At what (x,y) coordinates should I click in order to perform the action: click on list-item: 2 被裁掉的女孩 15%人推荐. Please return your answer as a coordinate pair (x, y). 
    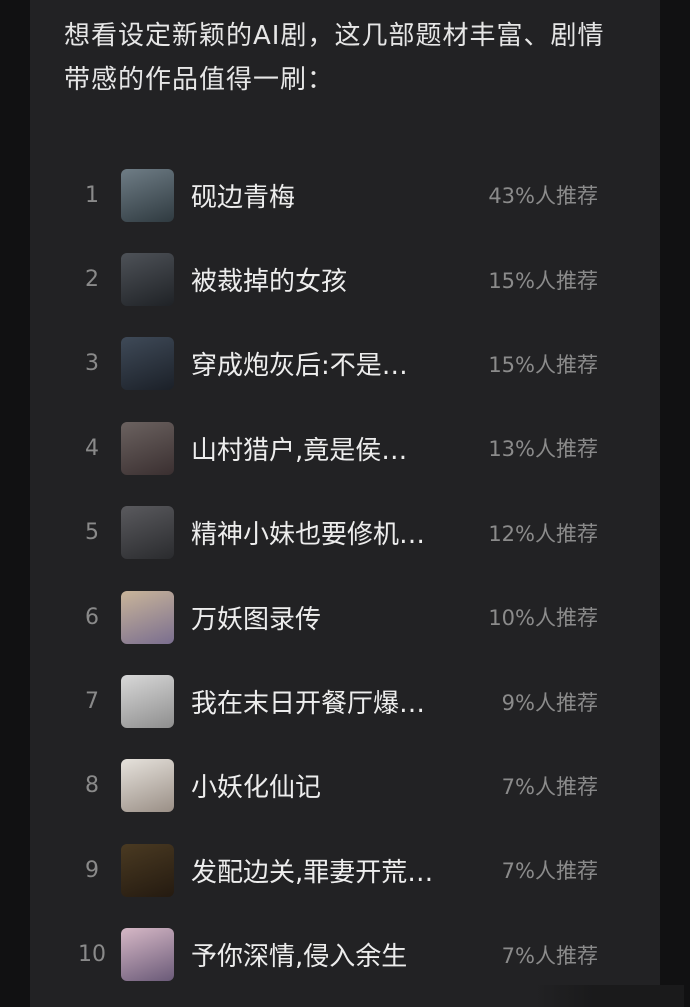
    Looking at the image, I should click on (345, 279).